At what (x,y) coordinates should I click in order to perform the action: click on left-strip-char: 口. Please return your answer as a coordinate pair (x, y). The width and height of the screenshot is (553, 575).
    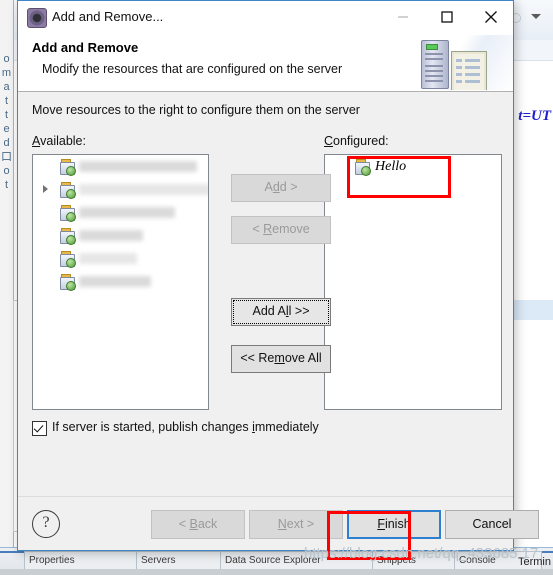
    Looking at the image, I should click on (6, 157).